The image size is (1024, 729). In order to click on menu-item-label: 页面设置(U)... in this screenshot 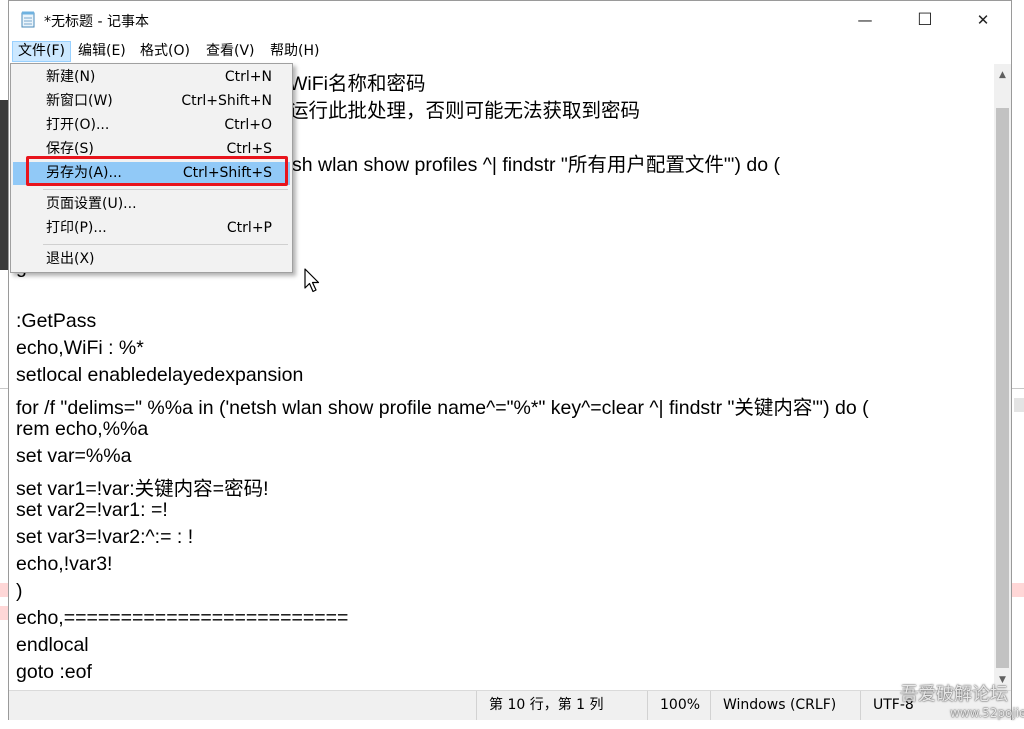, I will do `click(91, 204)`.